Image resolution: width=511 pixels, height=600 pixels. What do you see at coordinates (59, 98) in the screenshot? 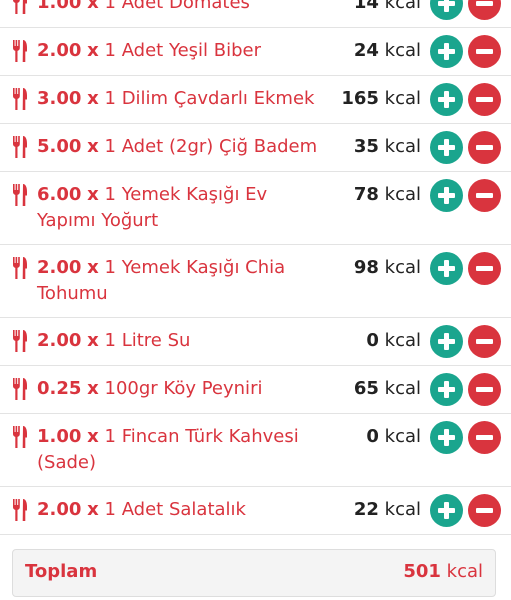
I see `item-quantity: 3.00` at bounding box center [59, 98].